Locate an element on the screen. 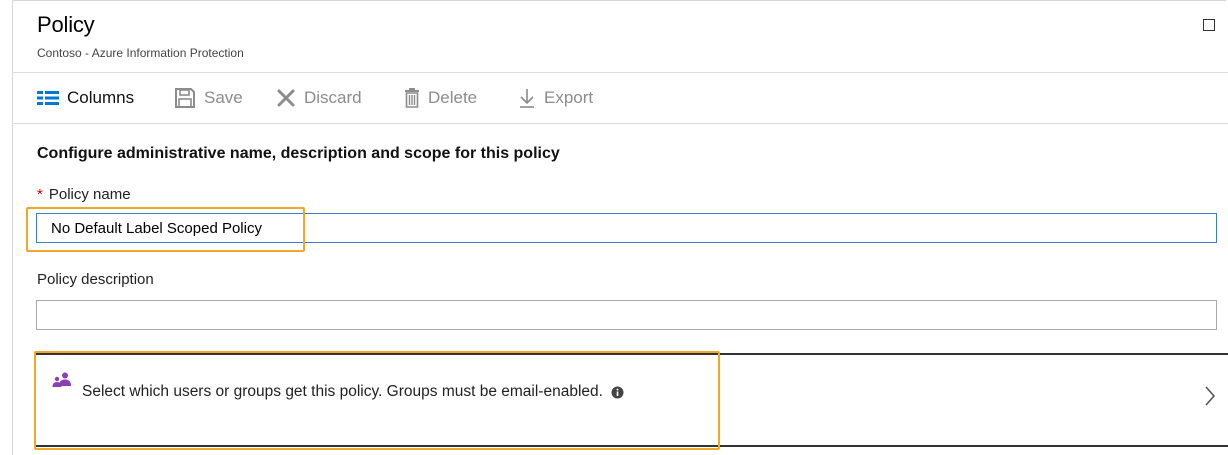  policy-name-input is located at coordinates (626, 228).